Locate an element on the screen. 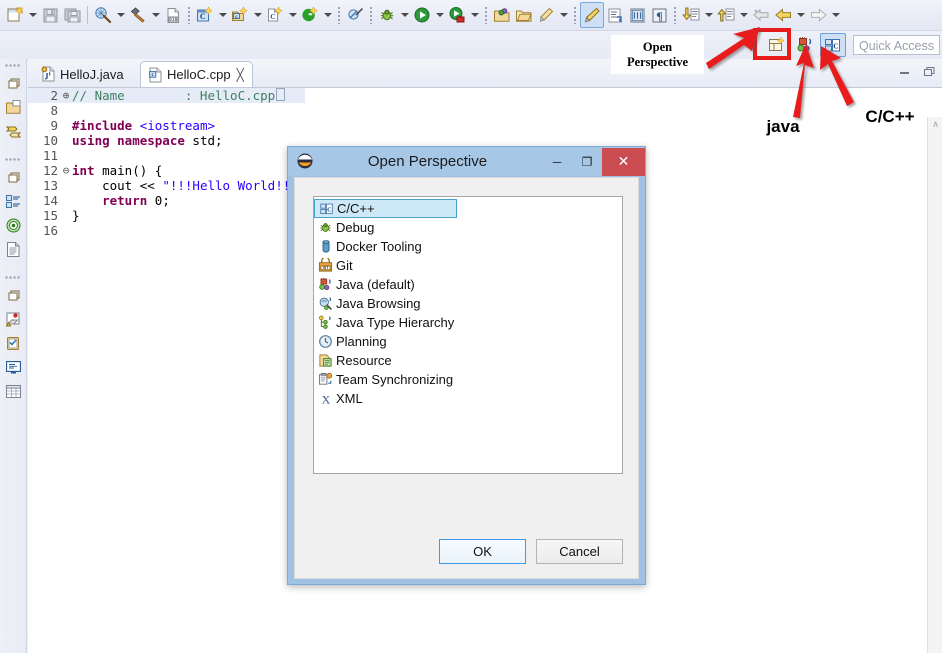 This screenshot has width=942, height=653. perspective-list-item: Java Type Hierarchy is located at coordinates (468, 322).